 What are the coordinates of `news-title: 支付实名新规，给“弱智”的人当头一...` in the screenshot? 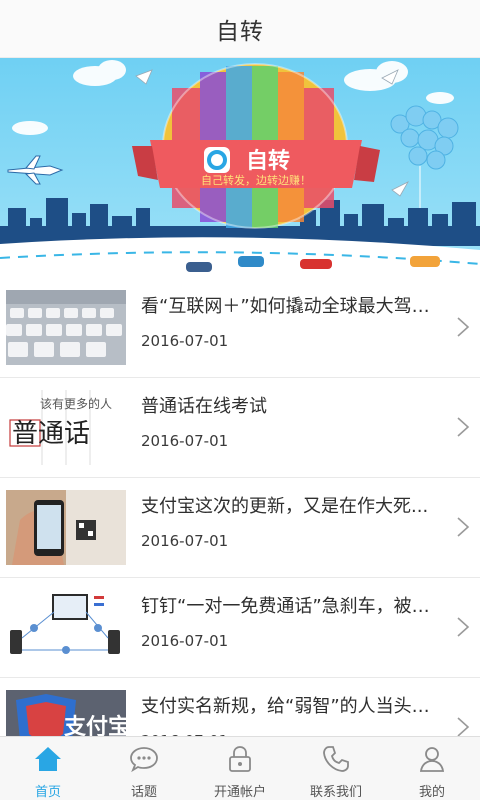 It's located at (293, 706).